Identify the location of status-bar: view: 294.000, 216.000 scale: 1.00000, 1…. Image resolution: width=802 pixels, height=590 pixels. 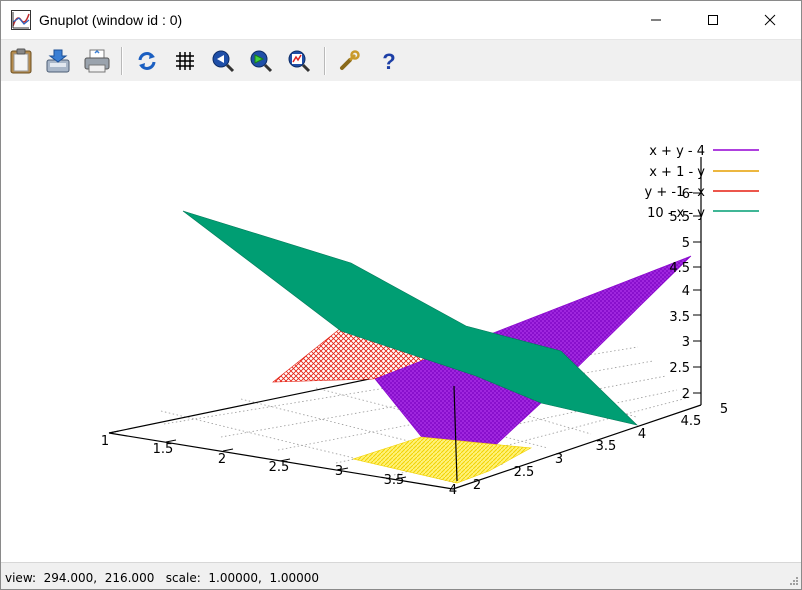
(401, 575).